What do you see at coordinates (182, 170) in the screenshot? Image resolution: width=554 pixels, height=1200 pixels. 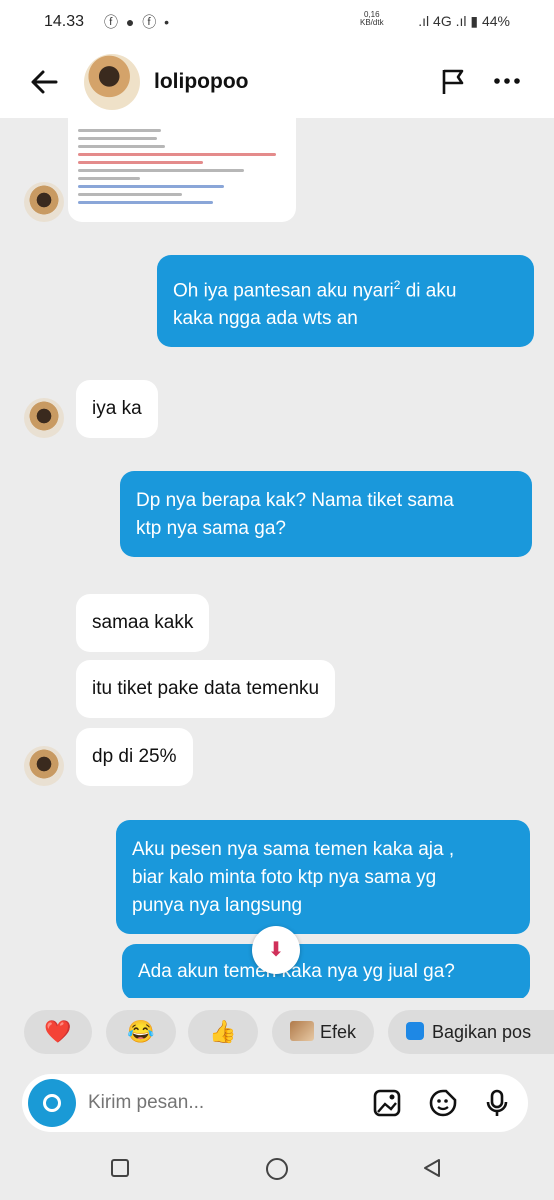 I see `shared-document-preview` at bounding box center [182, 170].